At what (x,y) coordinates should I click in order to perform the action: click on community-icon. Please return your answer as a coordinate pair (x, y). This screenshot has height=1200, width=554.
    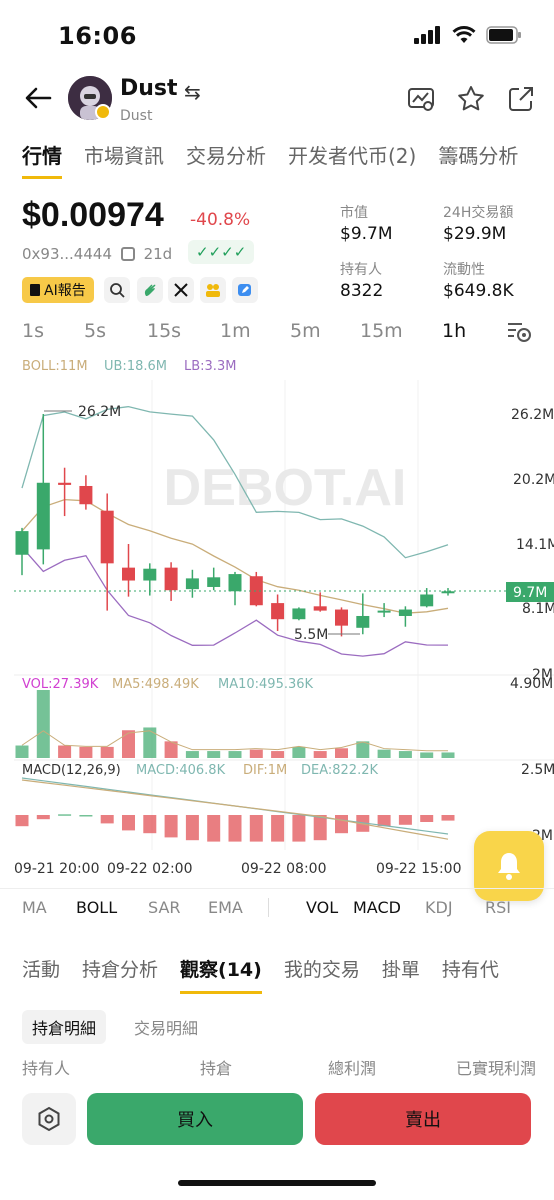
    Looking at the image, I should click on (213, 290).